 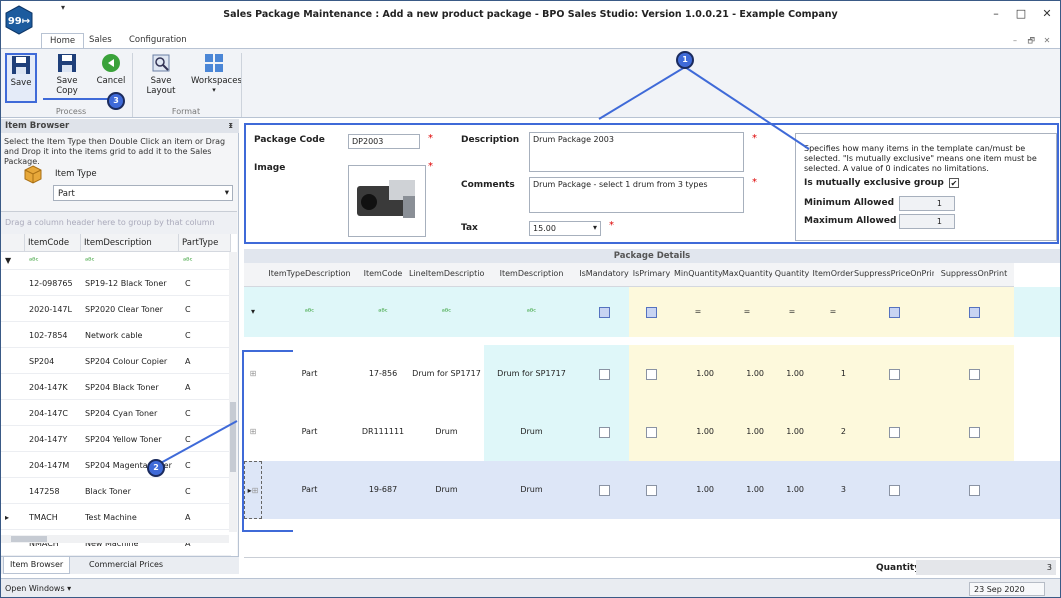 I want to click on cell-order: 2, so click(x=833, y=432).